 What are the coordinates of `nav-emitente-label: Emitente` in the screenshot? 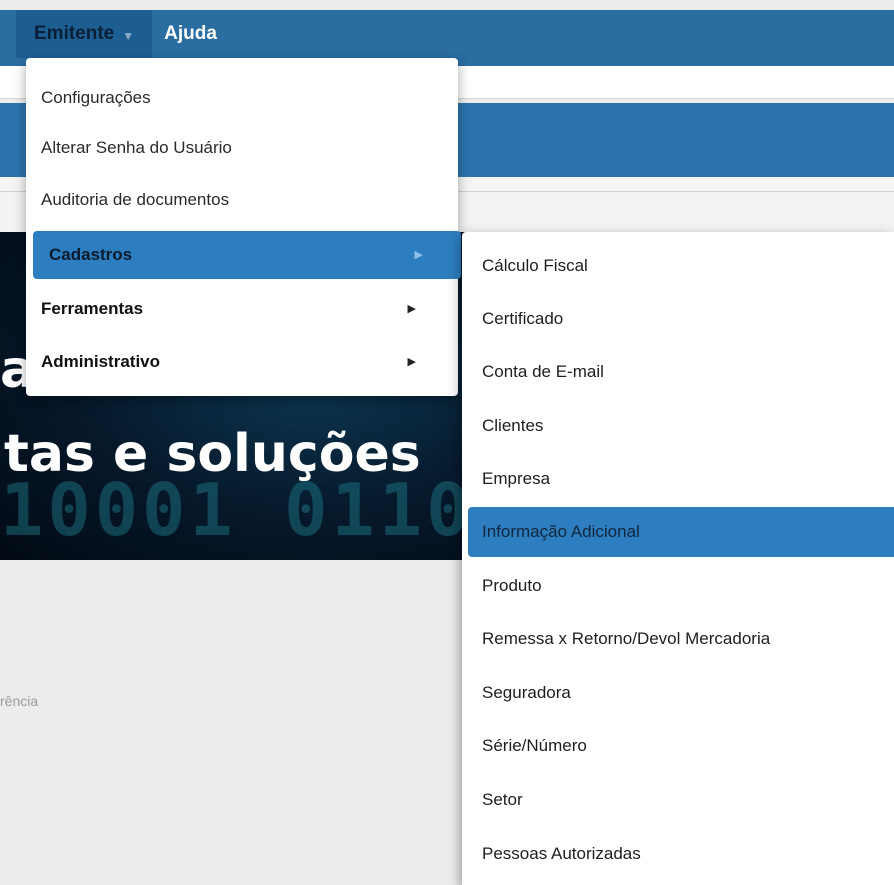 It's located at (74, 33).